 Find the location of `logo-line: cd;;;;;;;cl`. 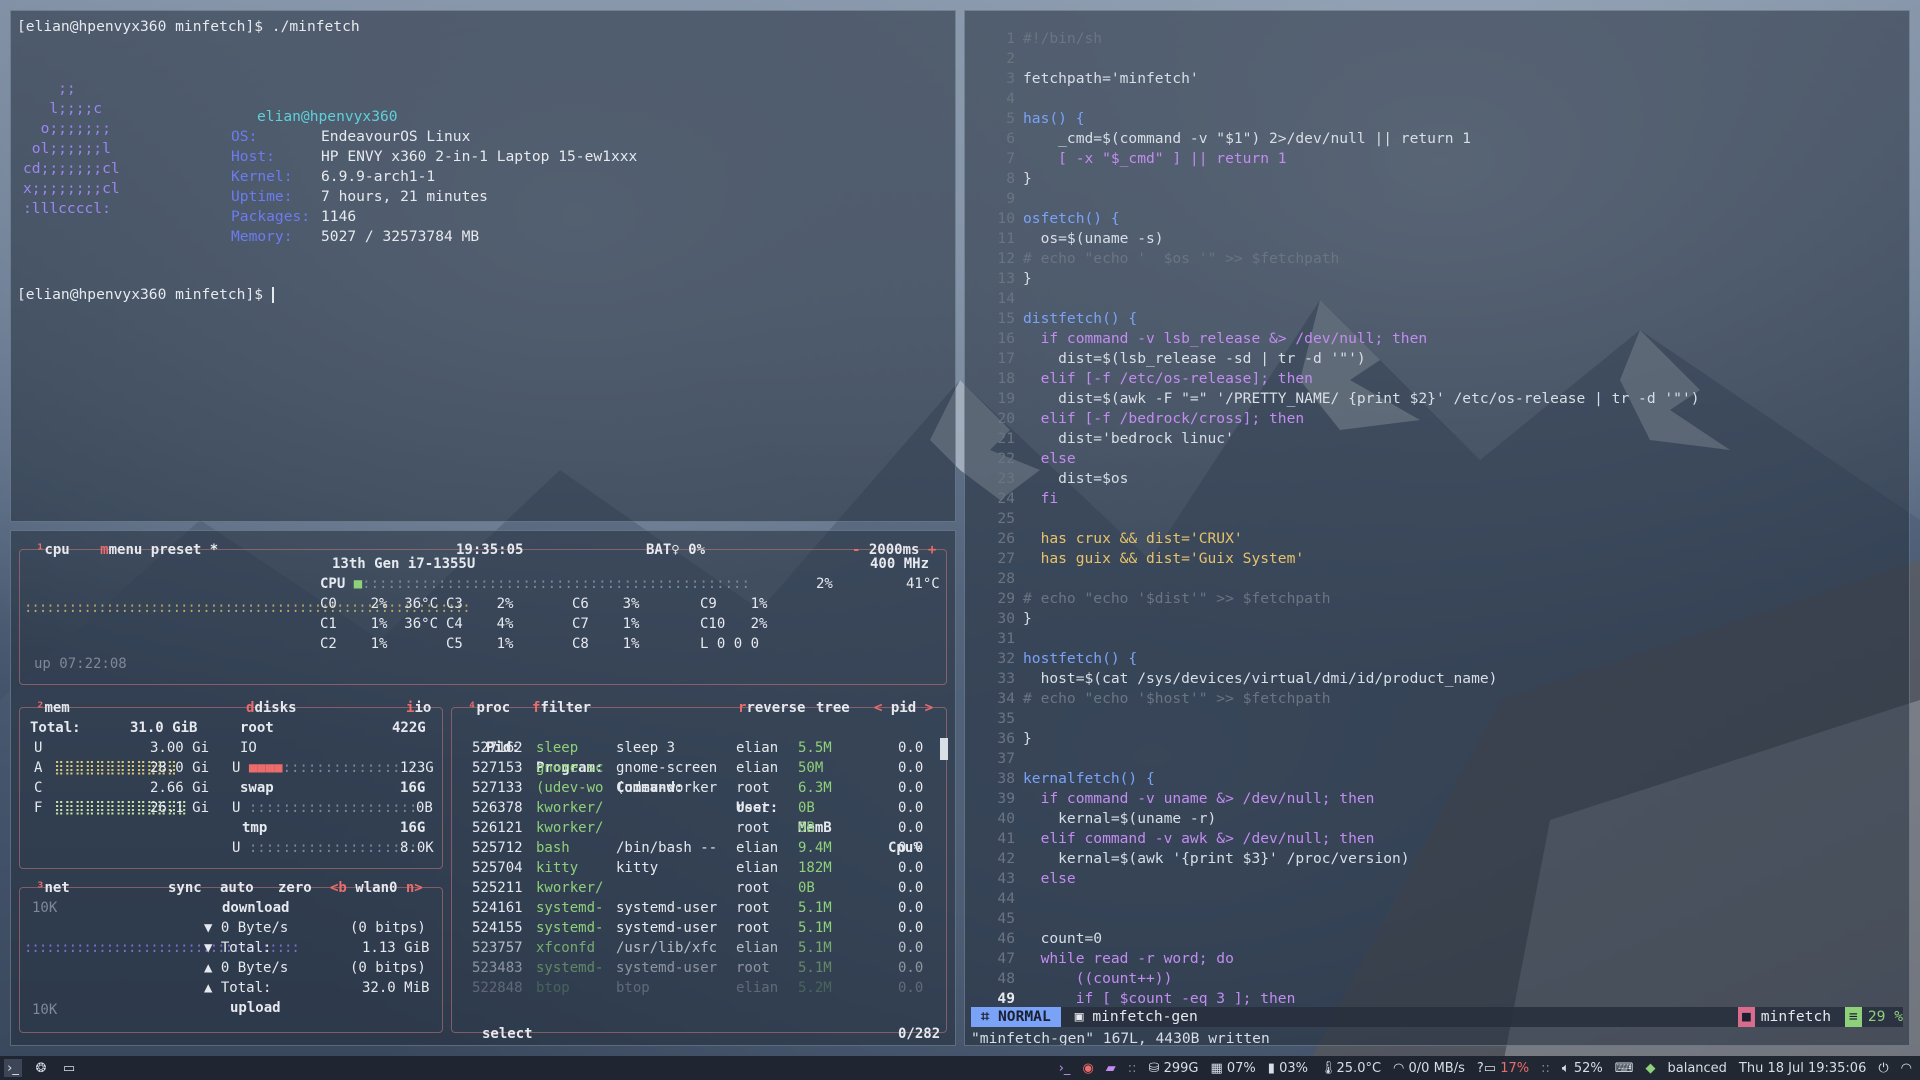

logo-line: cd;;;;;;;cl is located at coordinates (71, 168).